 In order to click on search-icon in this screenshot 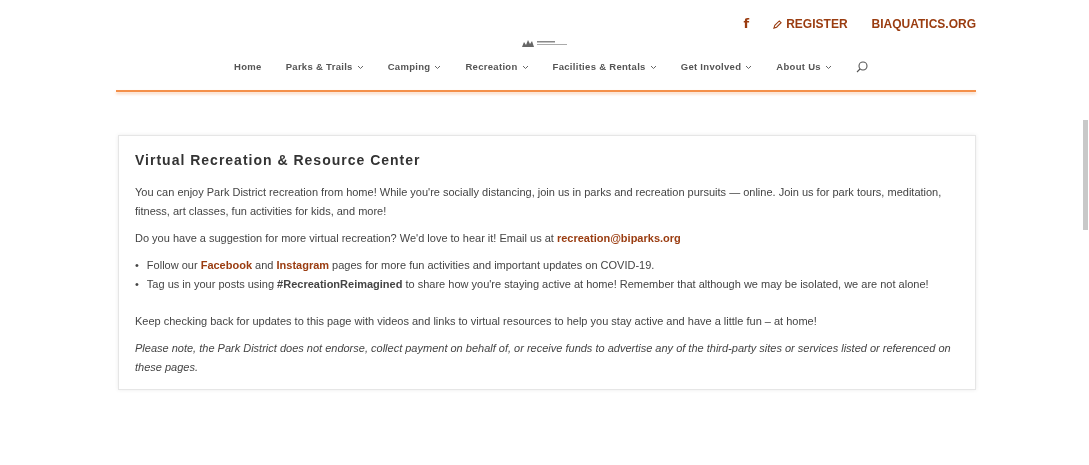, I will do `click(861, 67)`.